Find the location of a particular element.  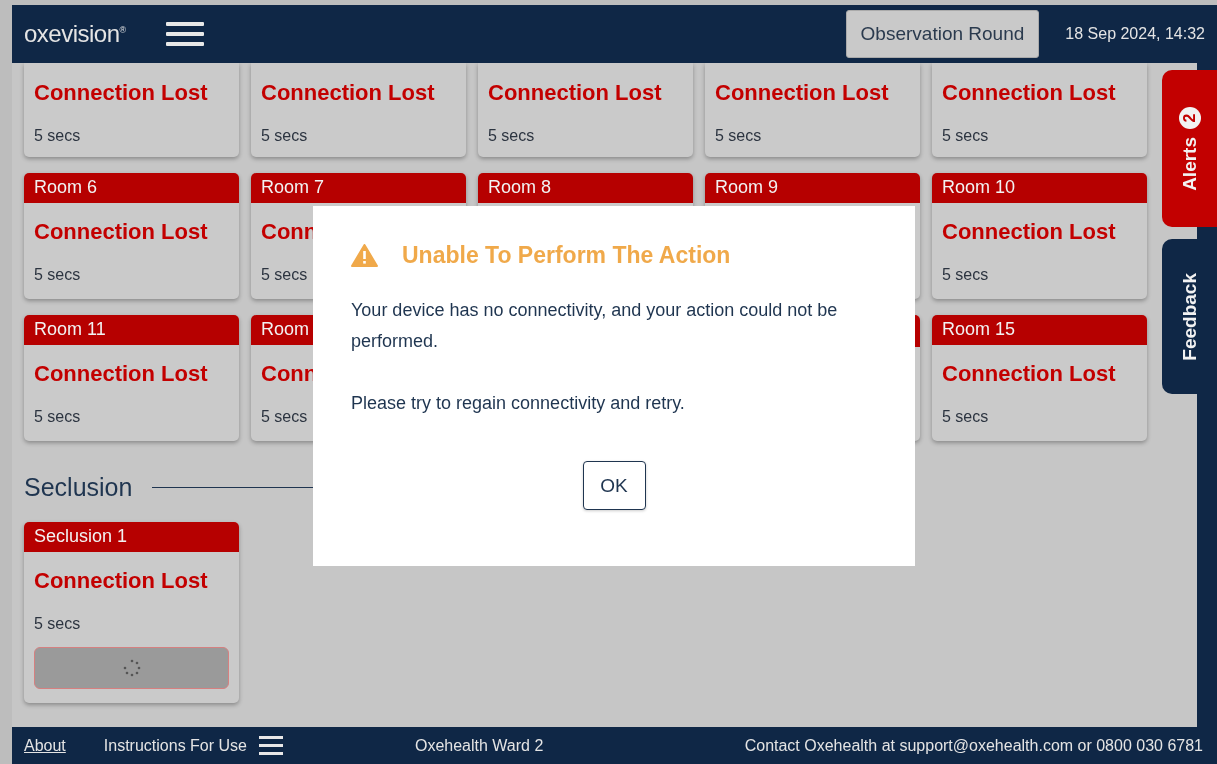

logo: oxevision$^{®}$ is located at coordinates (75, 34).